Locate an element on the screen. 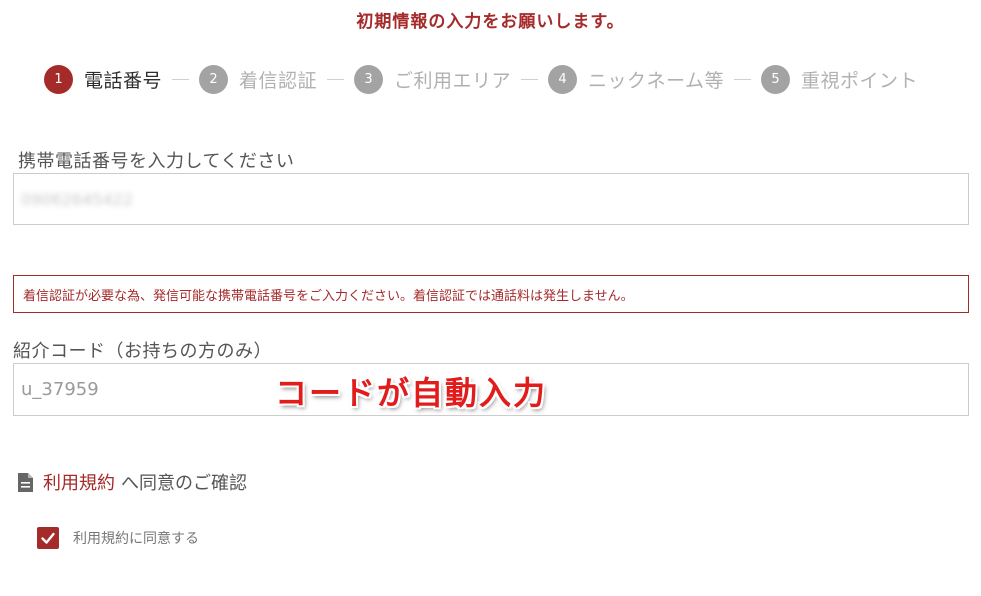 This screenshot has width=981, height=596. agree-terms-label: 利用規約に同意する is located at coordinates (136, 538).